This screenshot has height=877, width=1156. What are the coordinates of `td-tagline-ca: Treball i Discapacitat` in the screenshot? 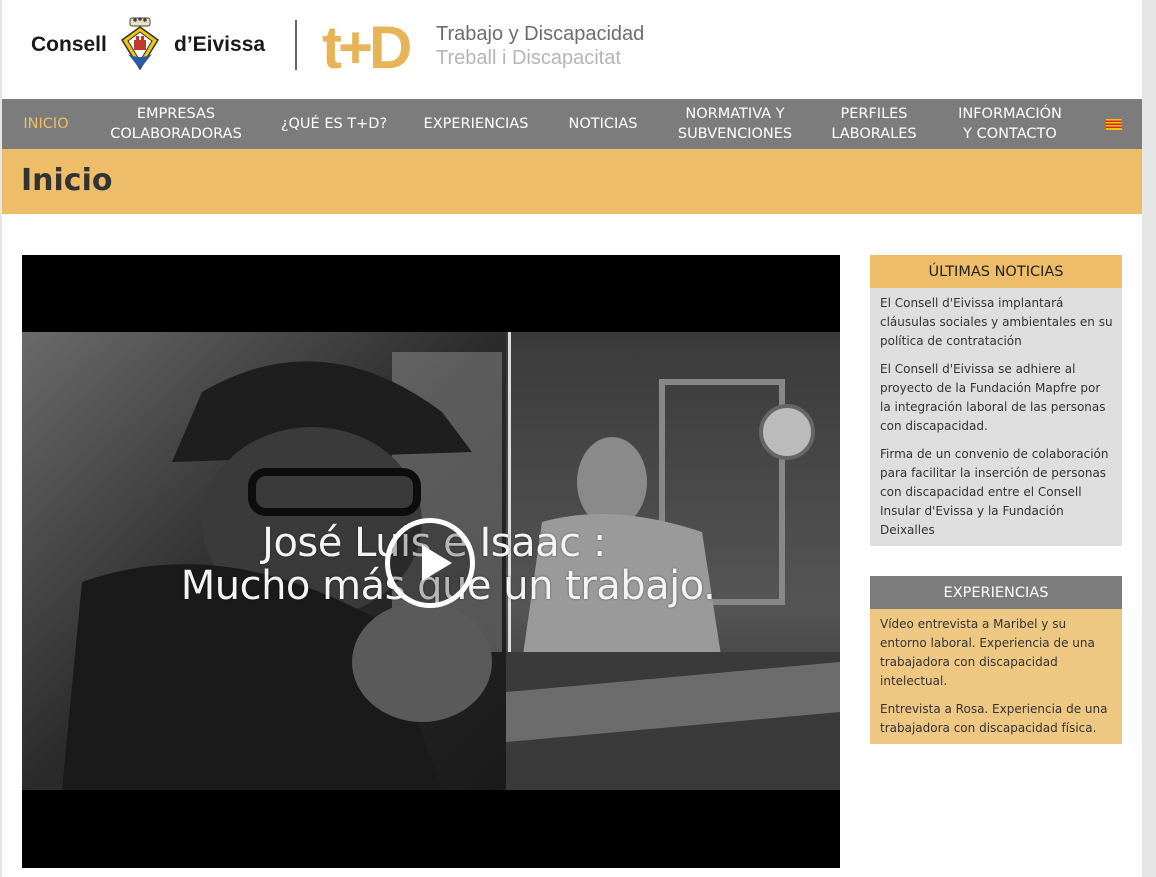 It's located at (528, 58).